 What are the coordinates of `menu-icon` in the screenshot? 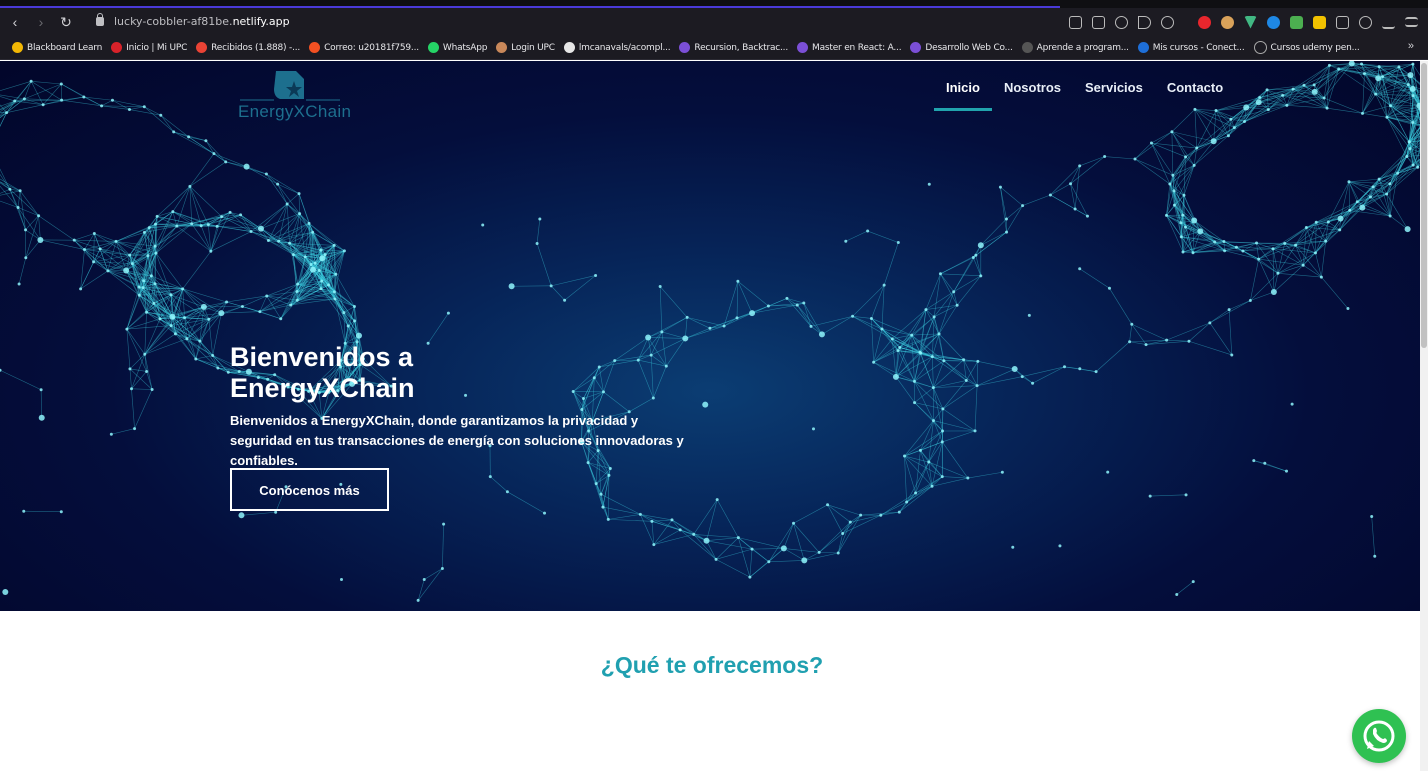 It's located at (1411, 22).